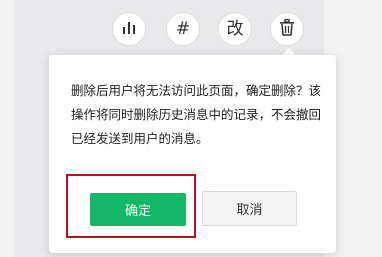 This screenshot has height=257, width=382. I want to click on bar-chart-icon, so click(129, 29).